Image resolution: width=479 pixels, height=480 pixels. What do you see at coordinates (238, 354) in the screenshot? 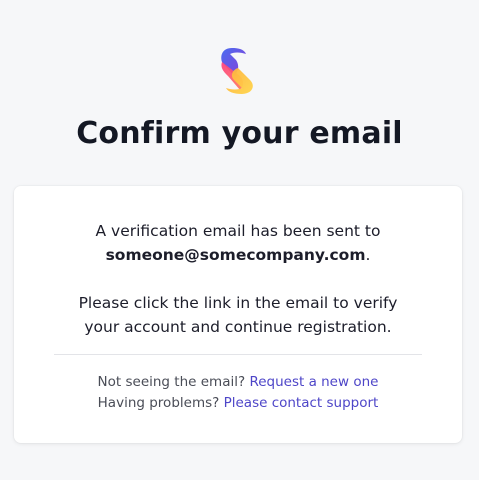
I see `divider` at bounding box center [238, 354].